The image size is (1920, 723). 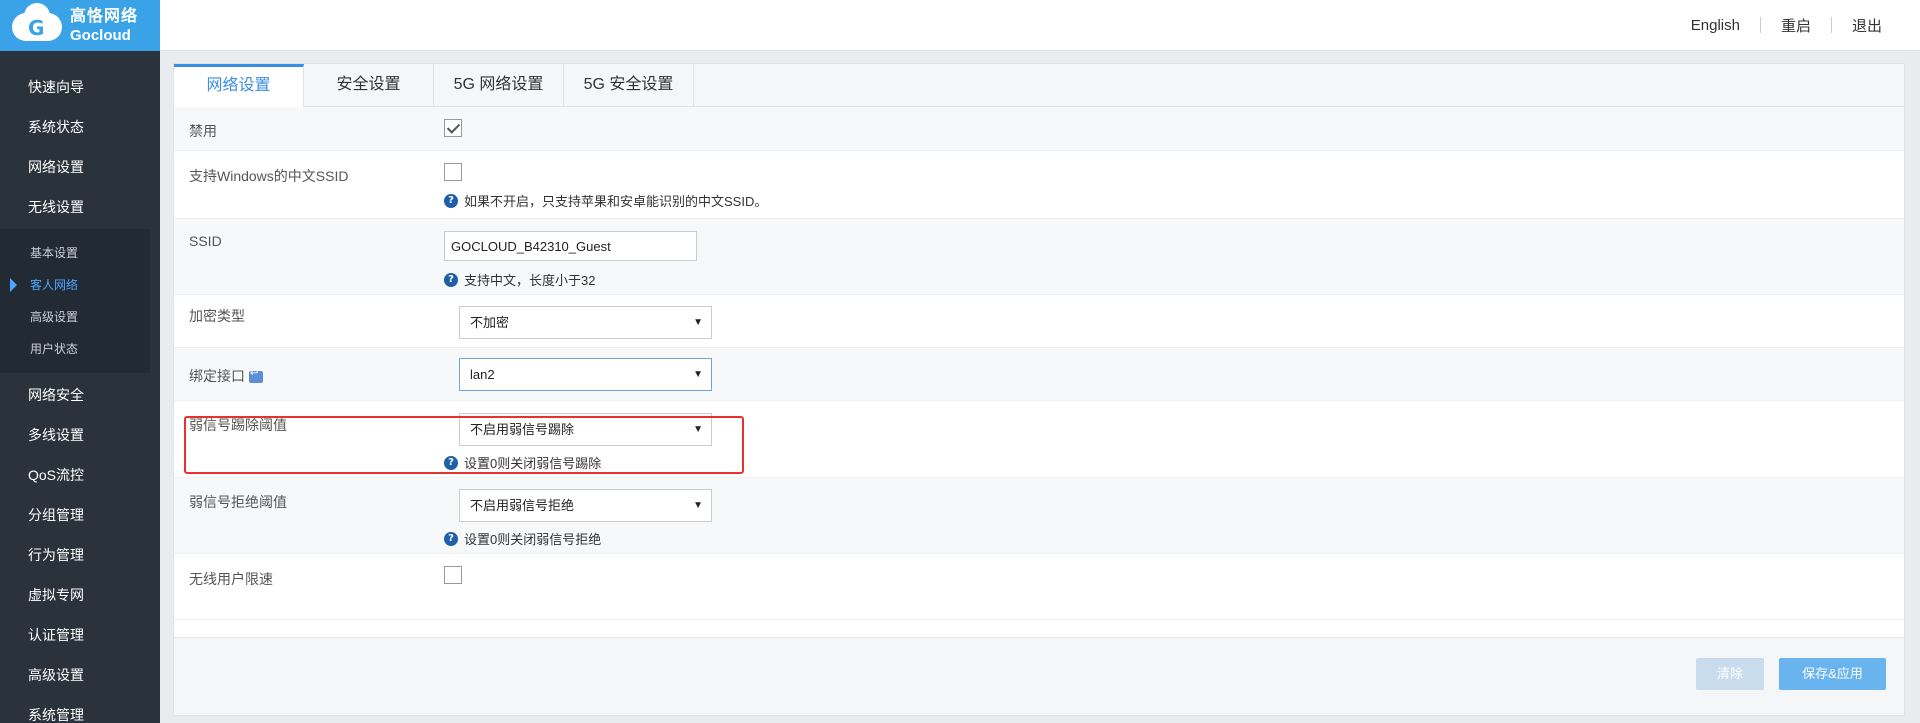 What do you see at coordinates (533, 539) in the screenshot?
I see `weak-reject-hint-text: 设置0则关闭弱信号拒绝` at bounding box center [533, 539].